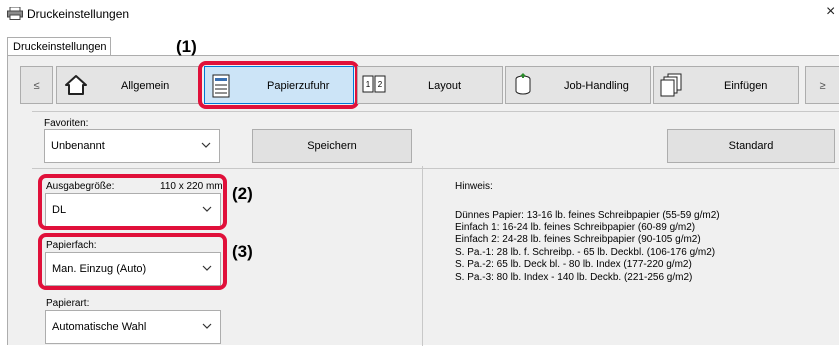 This screenshot has width=839, height=346. What do you see at coordinates (830, 12) in the screenshot?
I see `close-icon: ×` at bounding box center [830, 12].